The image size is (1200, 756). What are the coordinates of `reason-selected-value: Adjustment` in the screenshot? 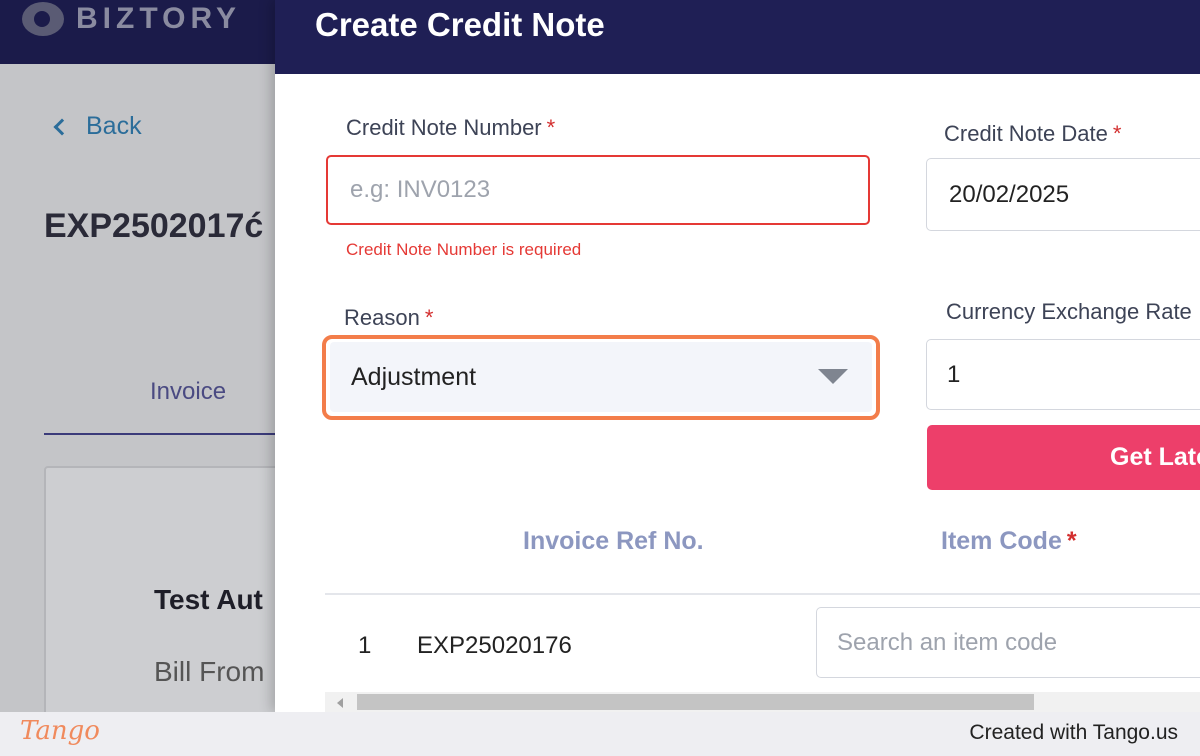 It's located at (414, 376).